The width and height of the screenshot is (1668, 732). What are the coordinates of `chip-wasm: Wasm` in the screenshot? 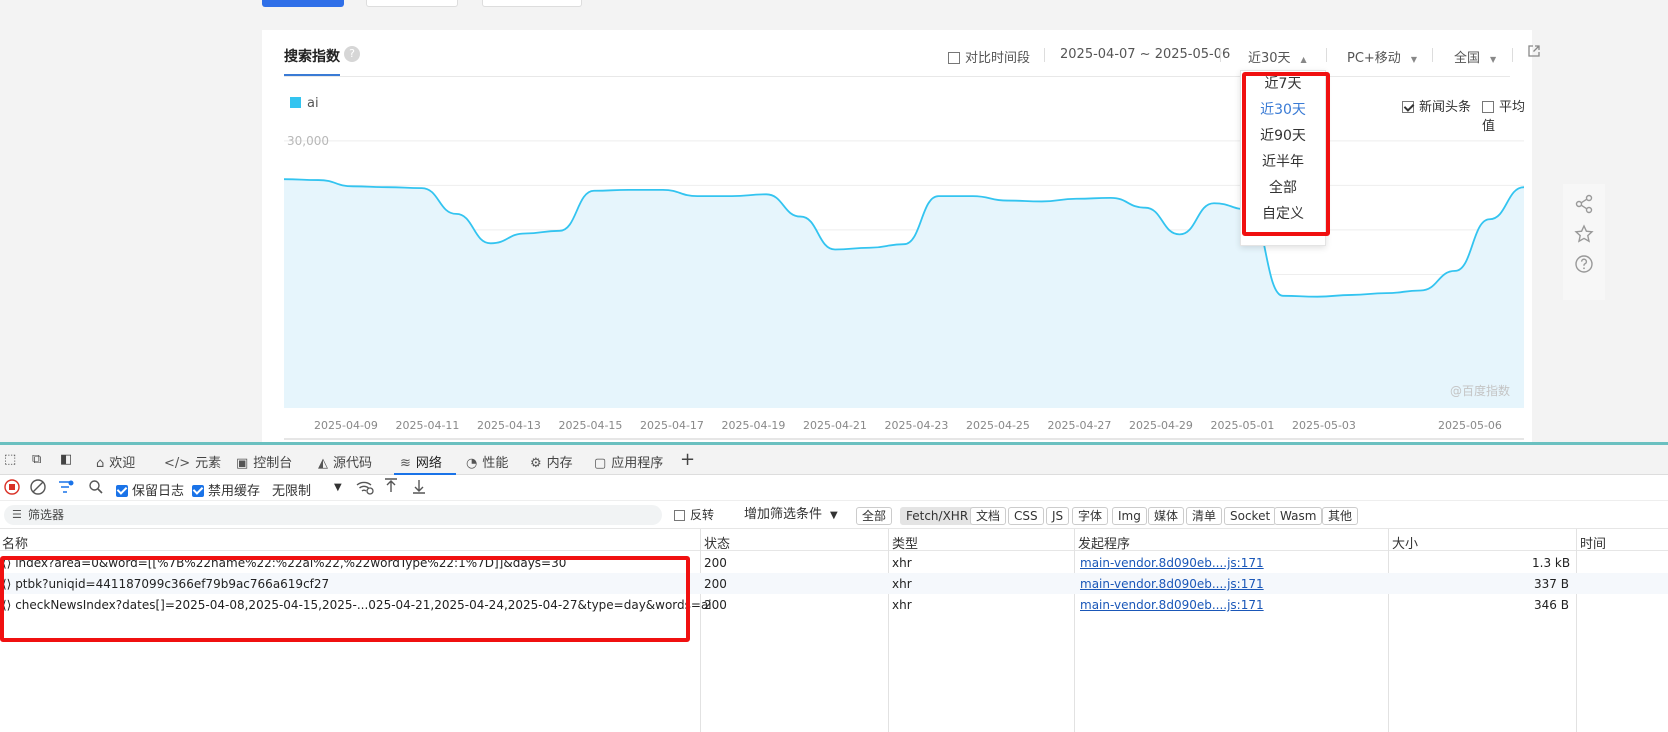 It's located at (1298, 516).